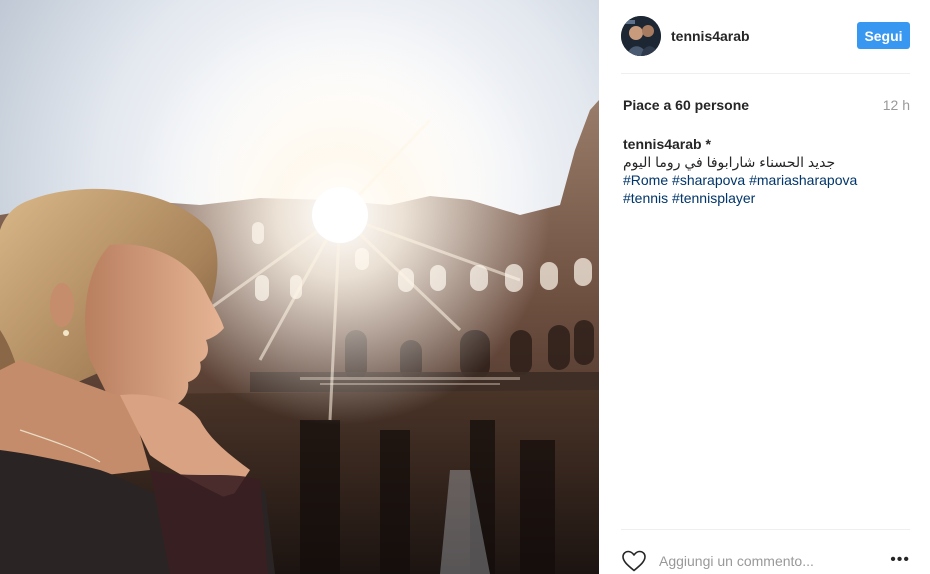 This screenshot has height=574, width=930. What do you see at coordinates (729, 162) in the screenshot?
I see `caption-text: جديد الحسناء شارابوفا في روما اليوم` at bounding box center [729, 162].